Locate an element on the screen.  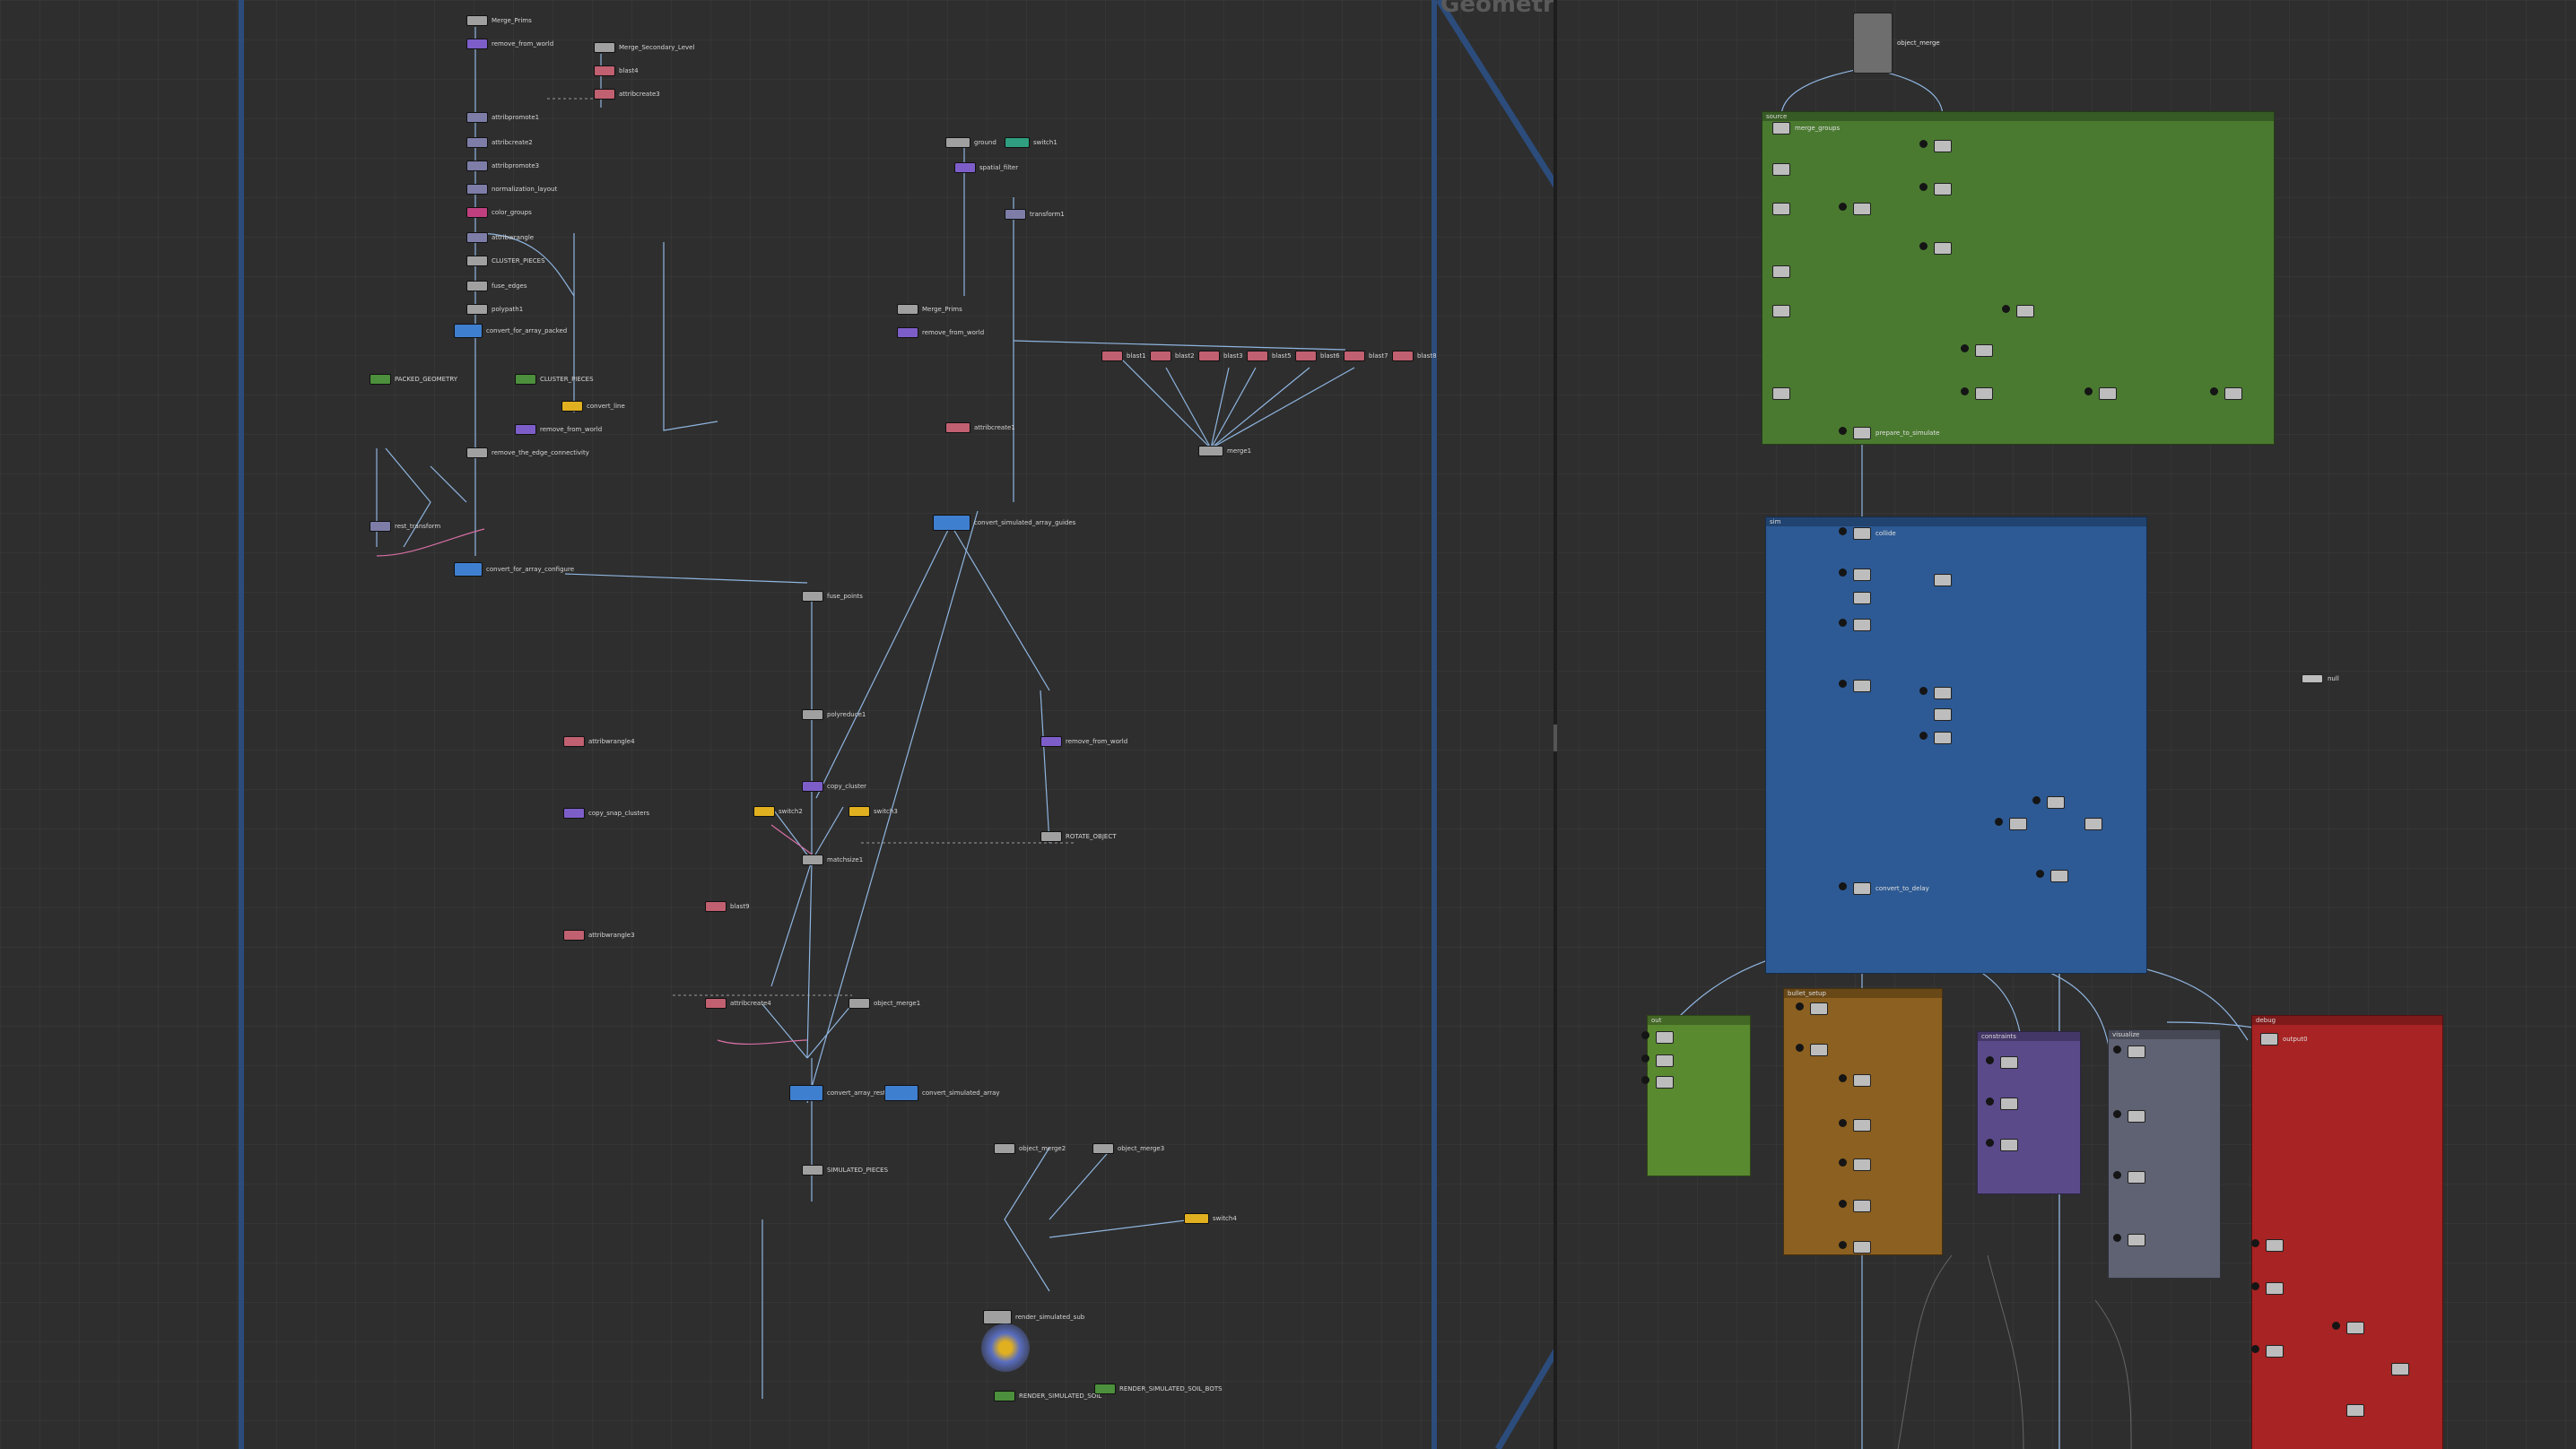
node-remove-from-world-mid: remove_from_world is located at coordinates (940, 332).